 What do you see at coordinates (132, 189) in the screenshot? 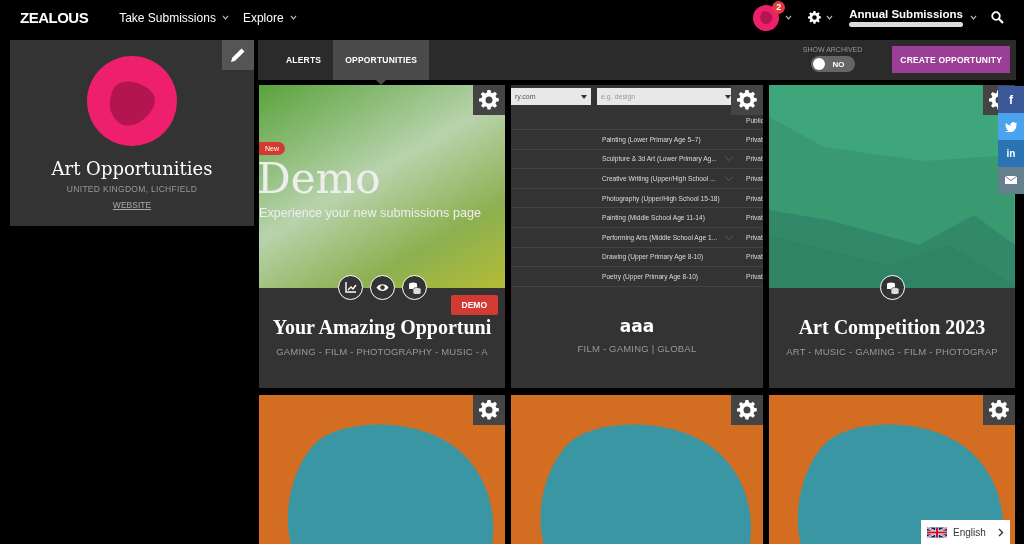
I see `organisation-location: UNITED KINGDOM, LICHFIELD` at bounding box center [132, 189].